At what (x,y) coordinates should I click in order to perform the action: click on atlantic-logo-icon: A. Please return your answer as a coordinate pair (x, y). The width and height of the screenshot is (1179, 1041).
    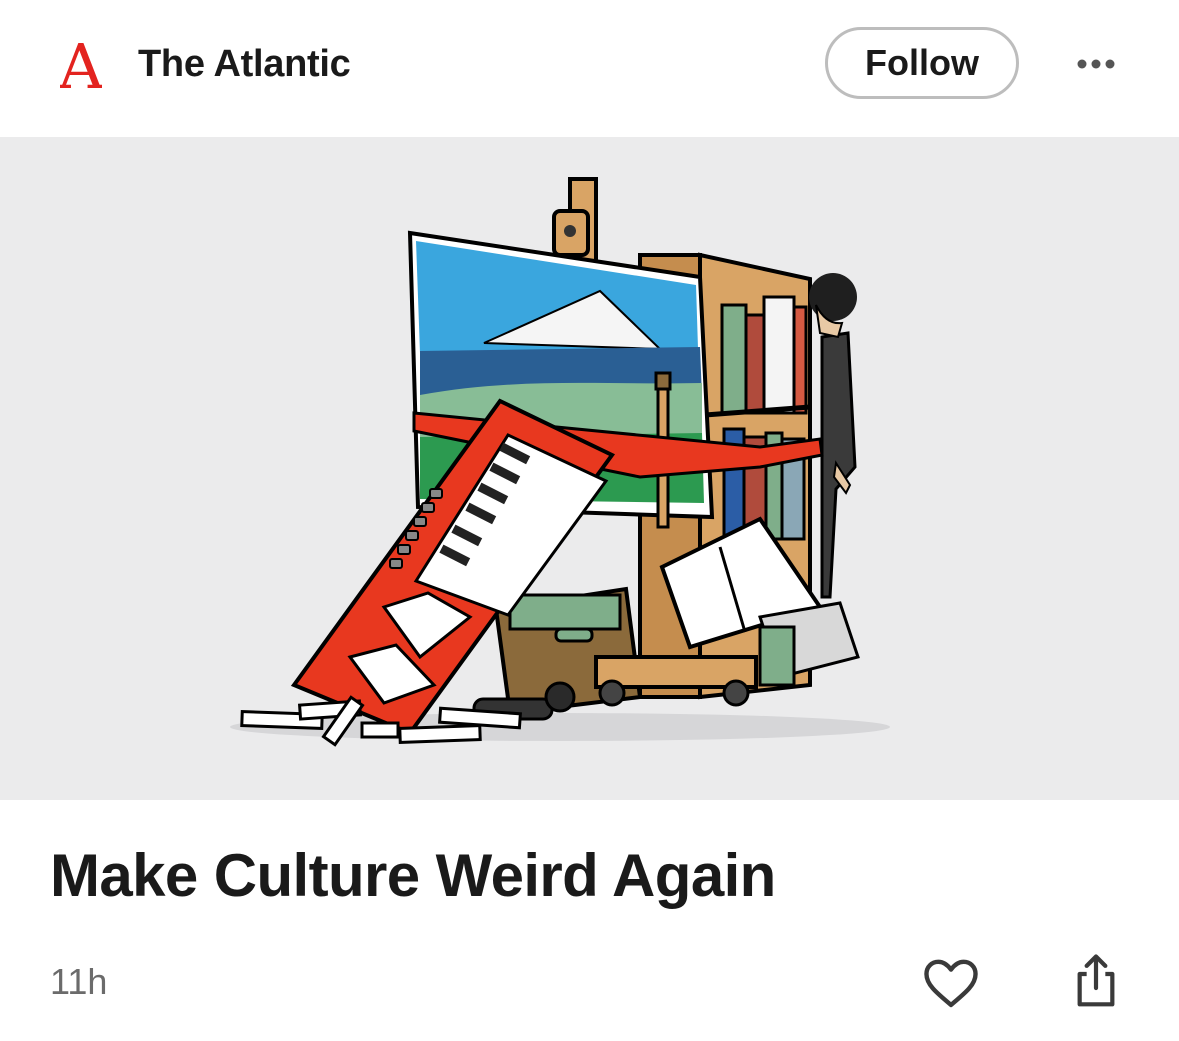
    Looking at the image, I should click on (81, 64).